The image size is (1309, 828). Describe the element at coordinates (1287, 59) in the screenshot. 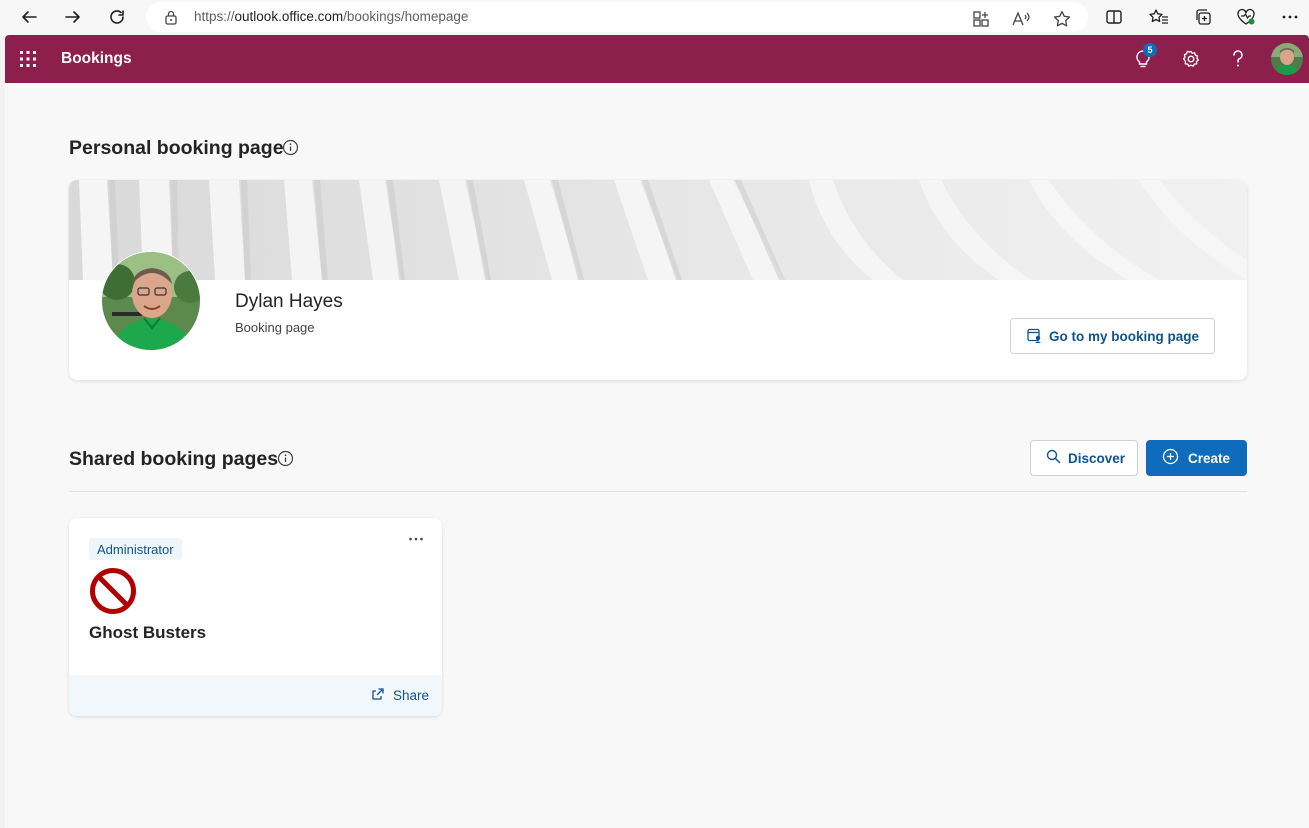

I see `user-avatar` at that location.